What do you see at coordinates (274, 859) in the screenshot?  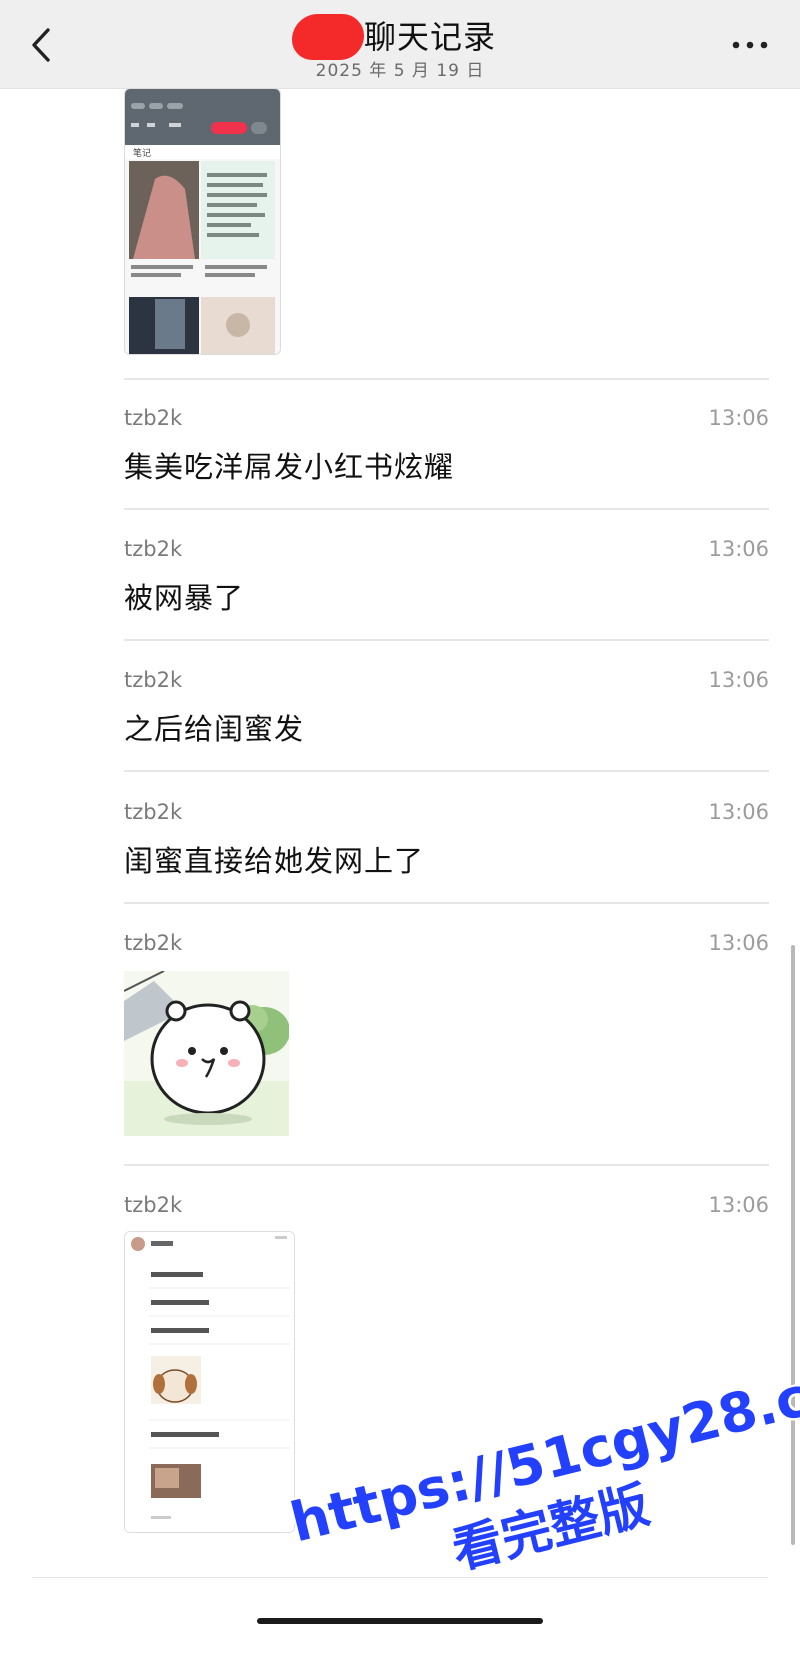 I see `message-text: 闺蜜直接给她发网上了` at bounding box center [274, 859].